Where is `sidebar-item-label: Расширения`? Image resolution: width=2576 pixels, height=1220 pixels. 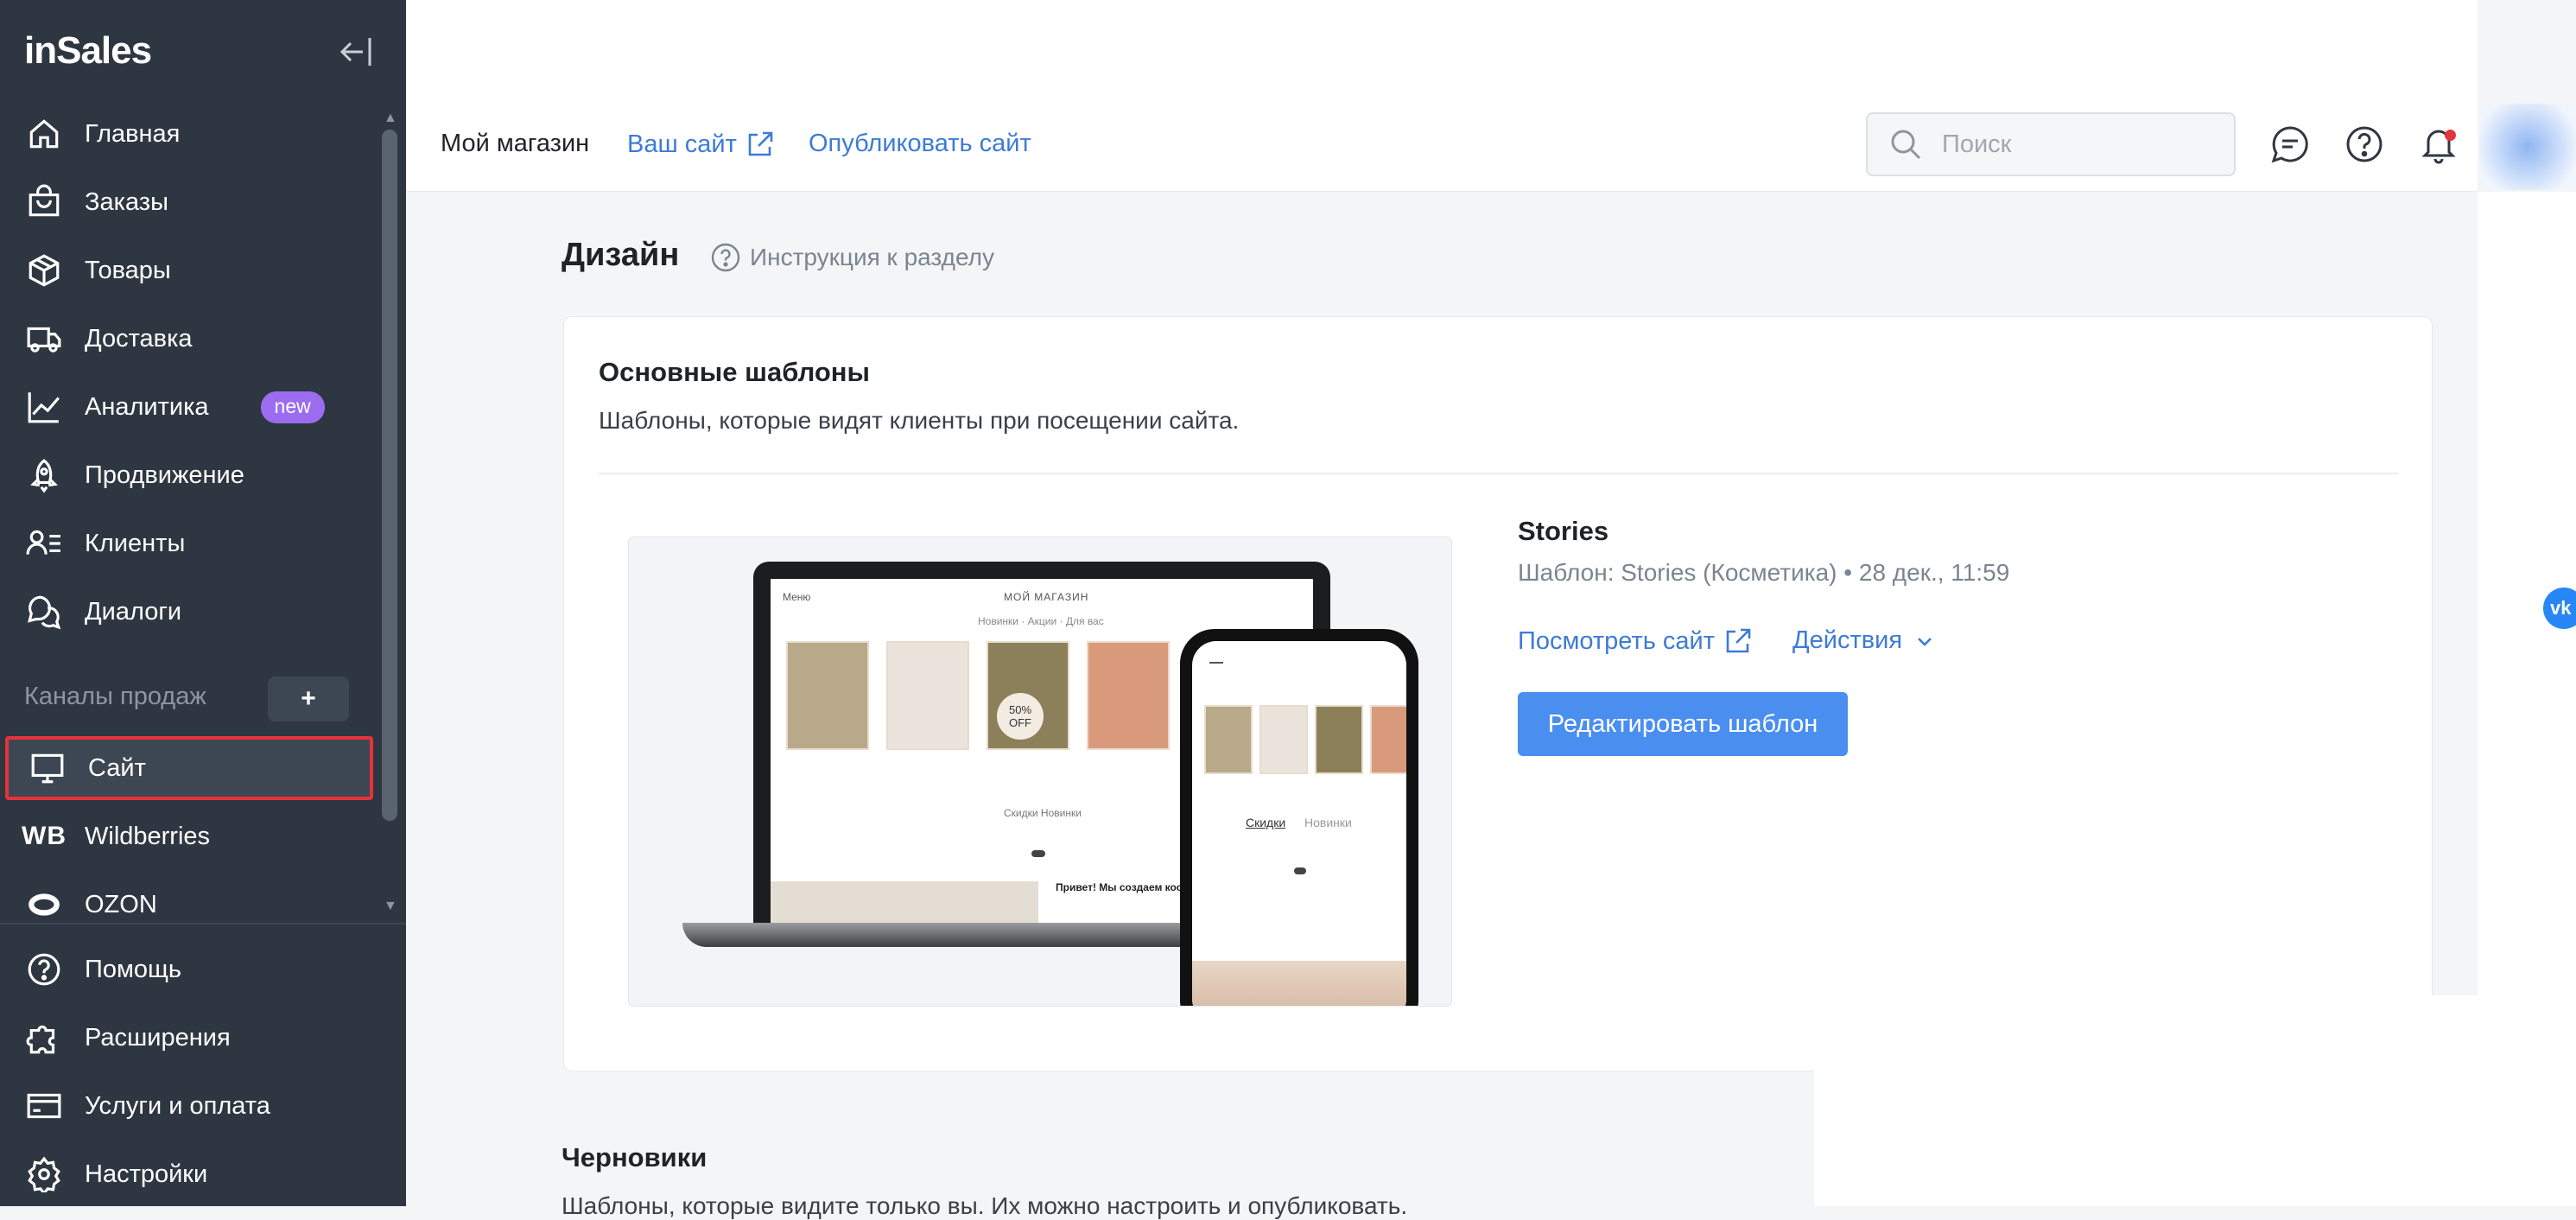
sidebar-item-label: Расширения is located at coordinates (158, 1038).